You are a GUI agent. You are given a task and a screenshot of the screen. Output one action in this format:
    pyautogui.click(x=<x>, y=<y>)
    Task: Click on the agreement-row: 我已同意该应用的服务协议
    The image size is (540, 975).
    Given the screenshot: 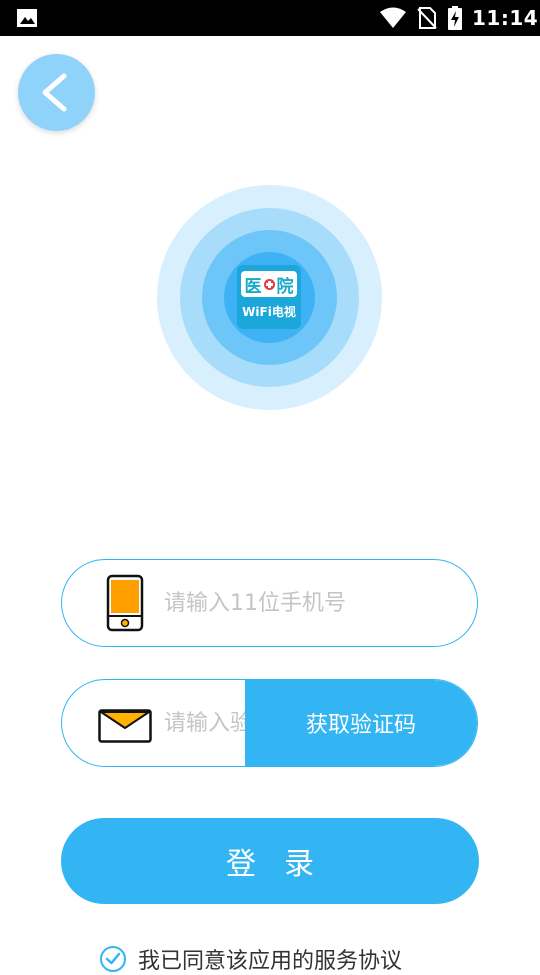 What is the action you would take?
    pyautogui.click(x=251, y=959)
    